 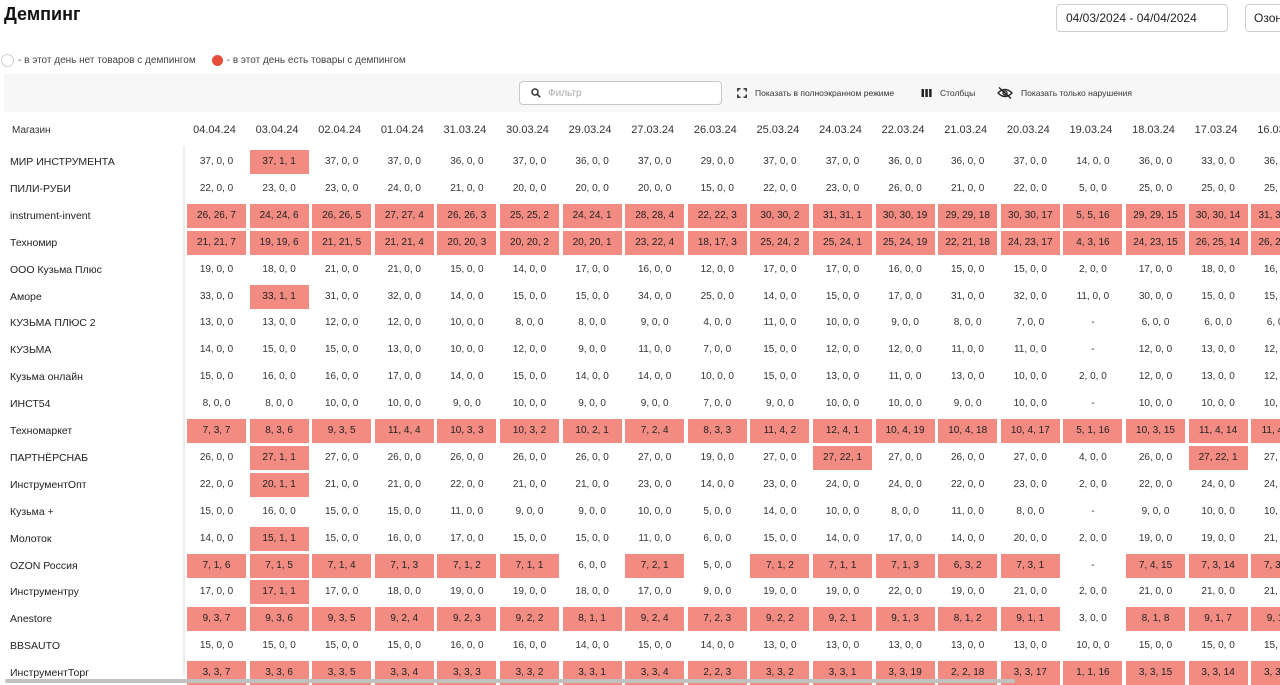 What do you see at coordinates (529, 215) in the screenshot?
I see `table-cell: 25, 25, 2` at bounding box center [529, 215].